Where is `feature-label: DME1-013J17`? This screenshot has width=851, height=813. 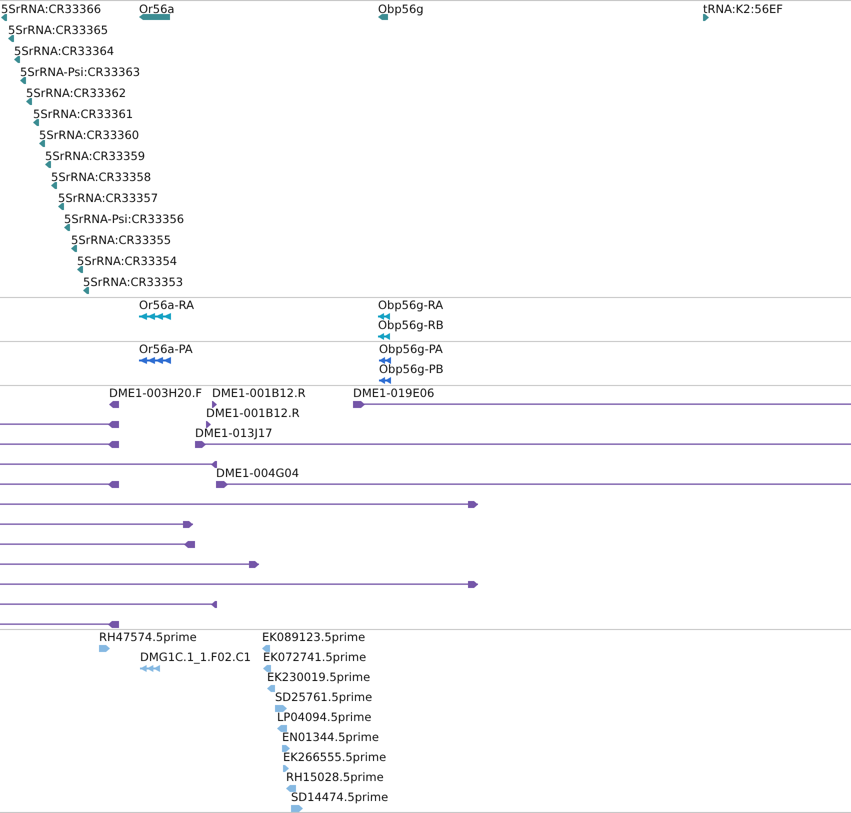
feature-label: DME1-013J17 is located at coordinates (233, 433).